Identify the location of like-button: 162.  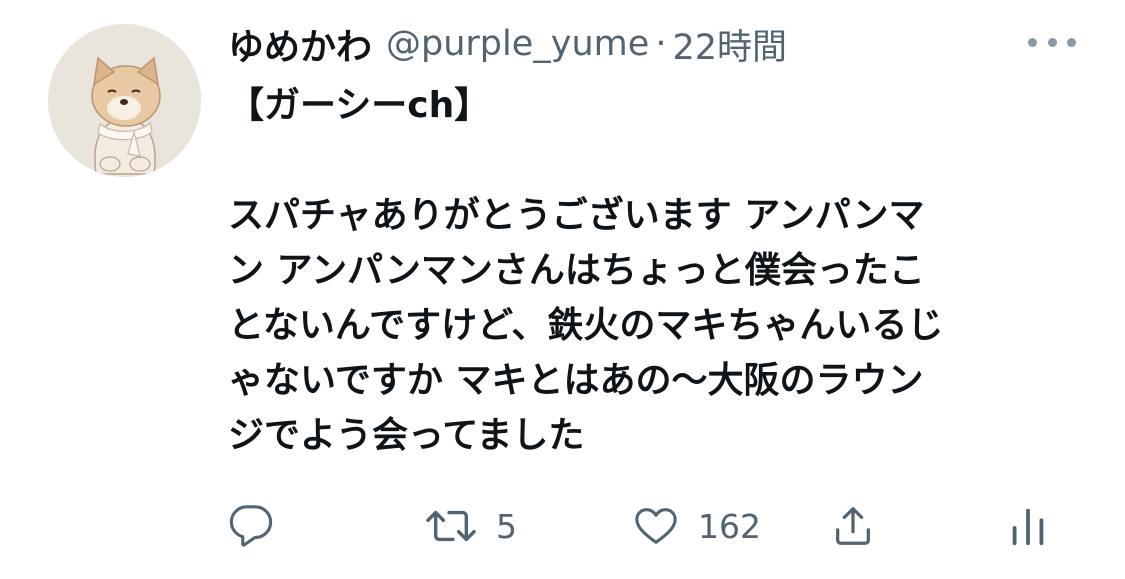
(696, 526).